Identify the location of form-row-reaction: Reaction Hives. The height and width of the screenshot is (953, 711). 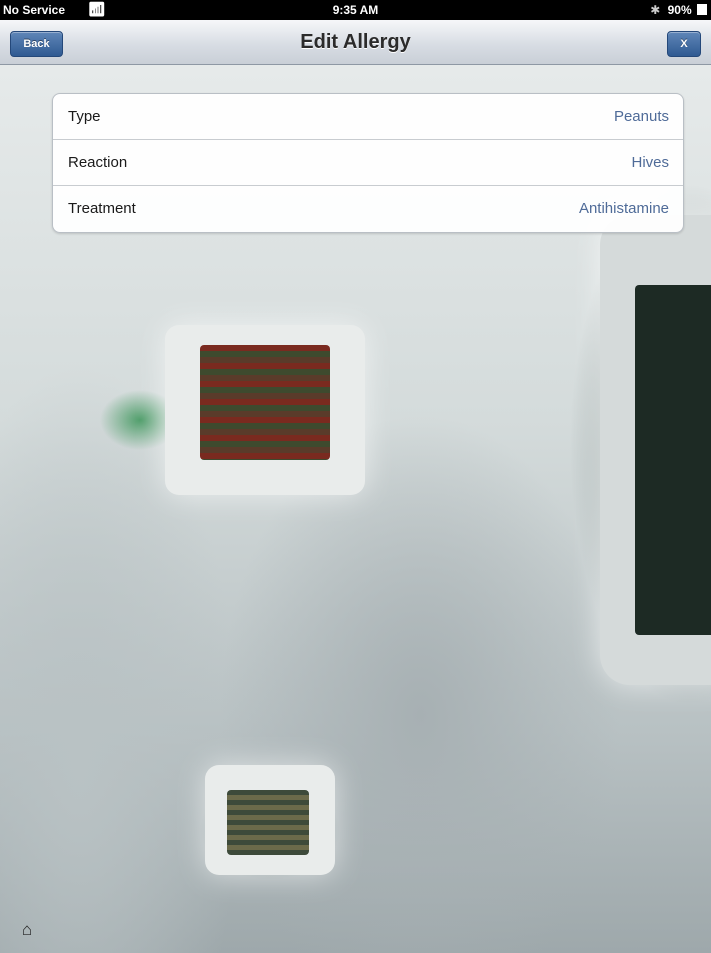
(368, 163).